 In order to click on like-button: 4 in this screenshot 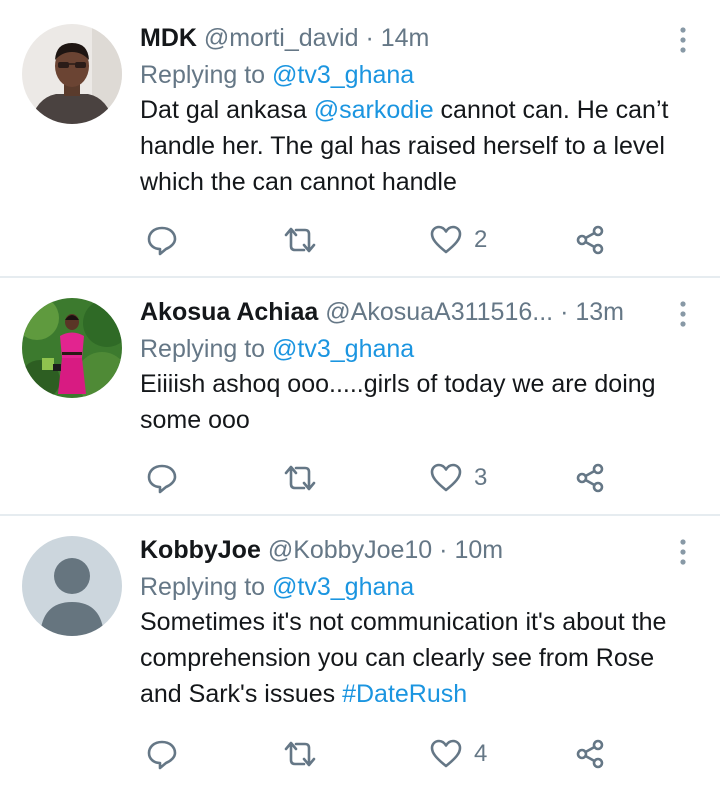, I will do `click(458, 754)`.